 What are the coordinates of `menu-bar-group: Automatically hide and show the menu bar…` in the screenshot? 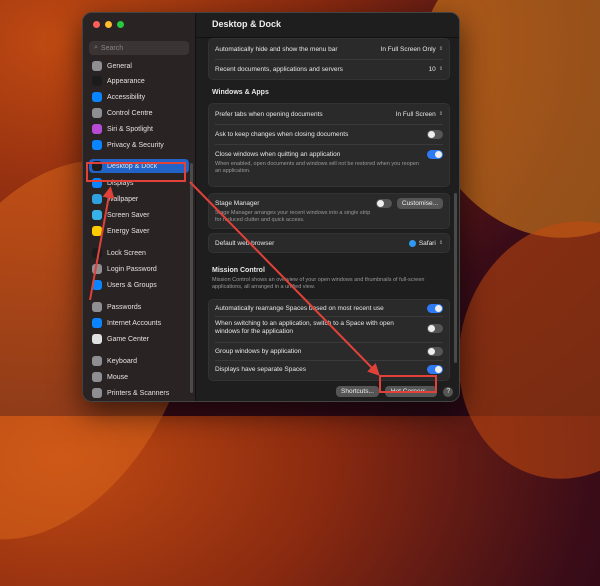 It's located at (329, 59).